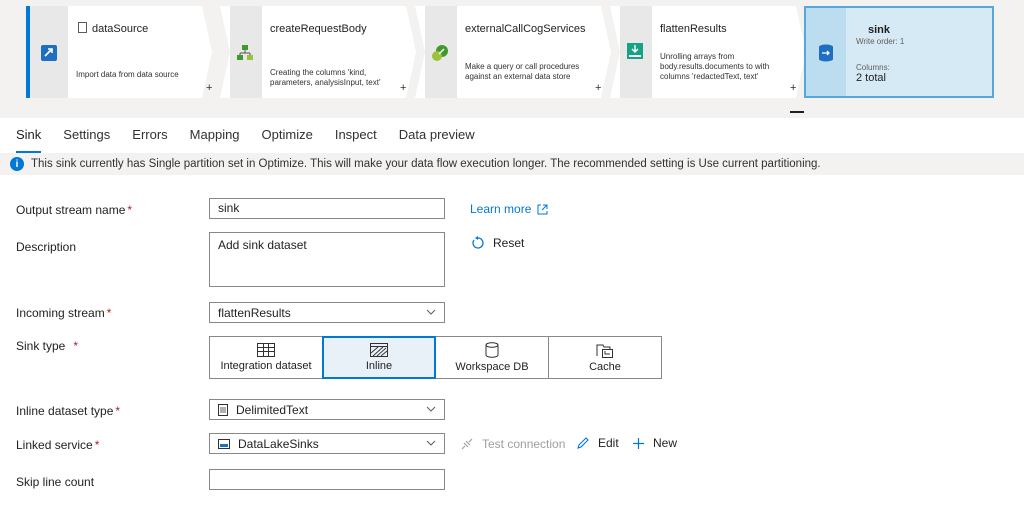 Image resolution: width=1024 pixels, height=530 pixels. Describe the element at coordinates (327, 312) in the screenshot. I see `incoming-stream-dropdown: flattenResults` at that location.